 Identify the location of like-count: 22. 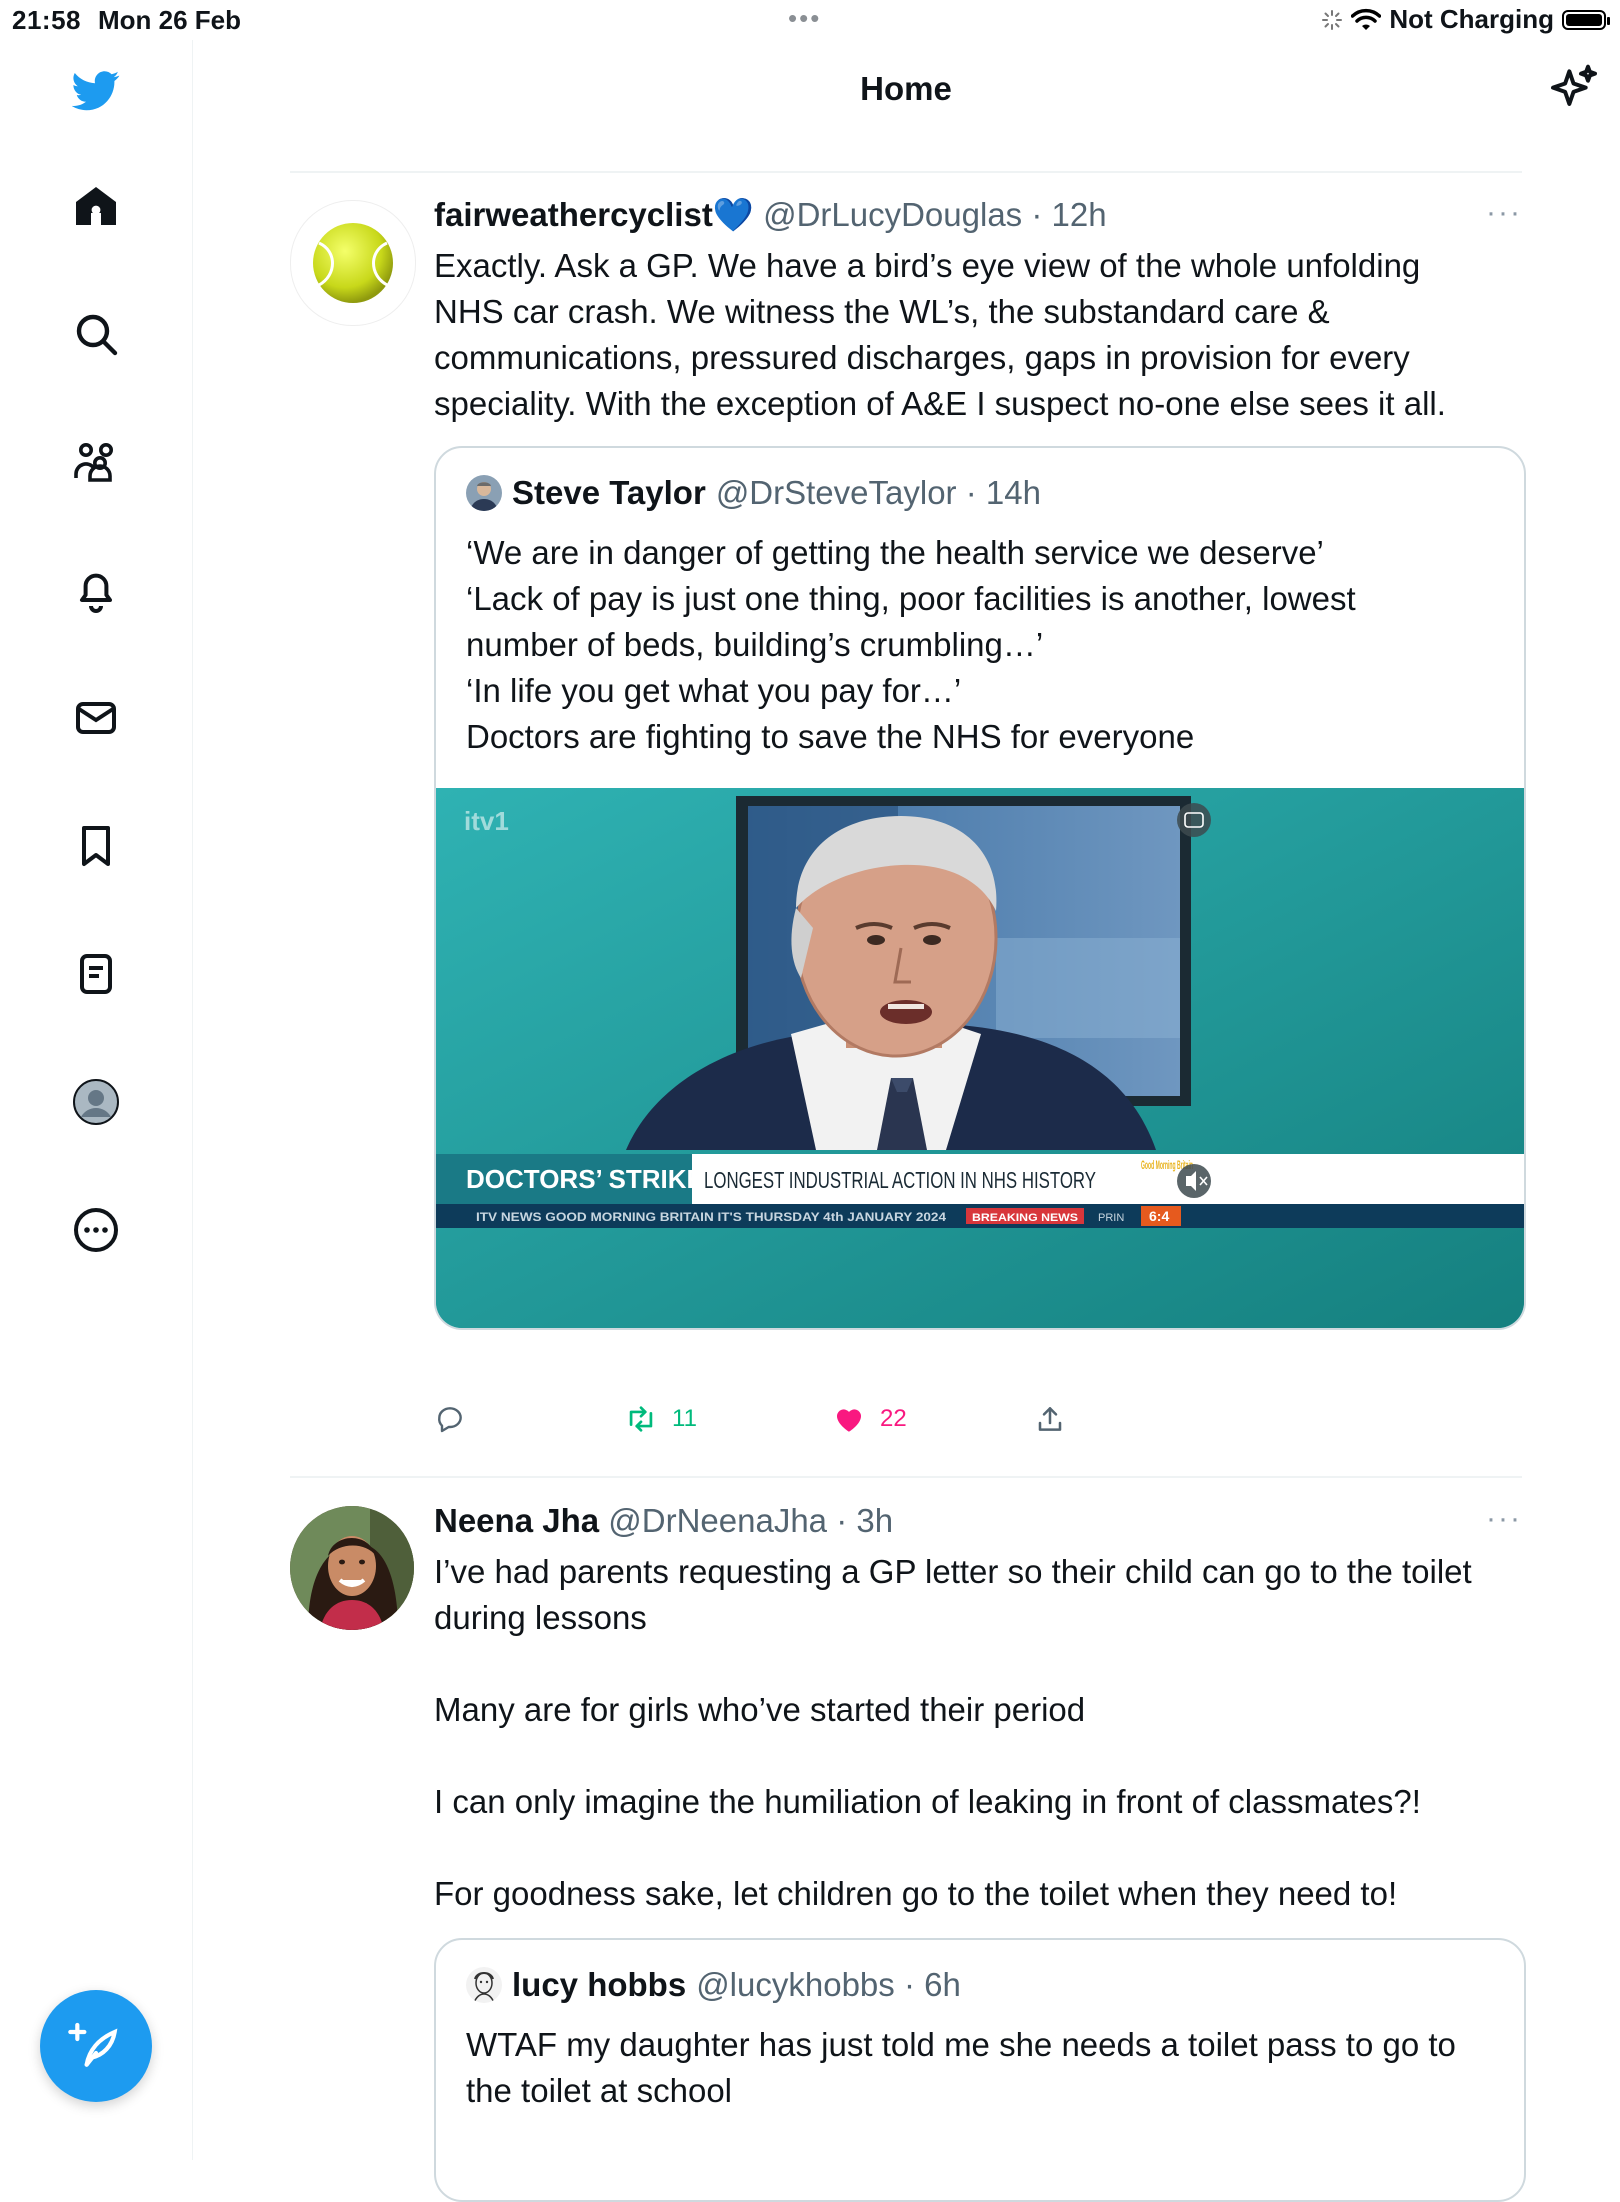
(893, 1418).